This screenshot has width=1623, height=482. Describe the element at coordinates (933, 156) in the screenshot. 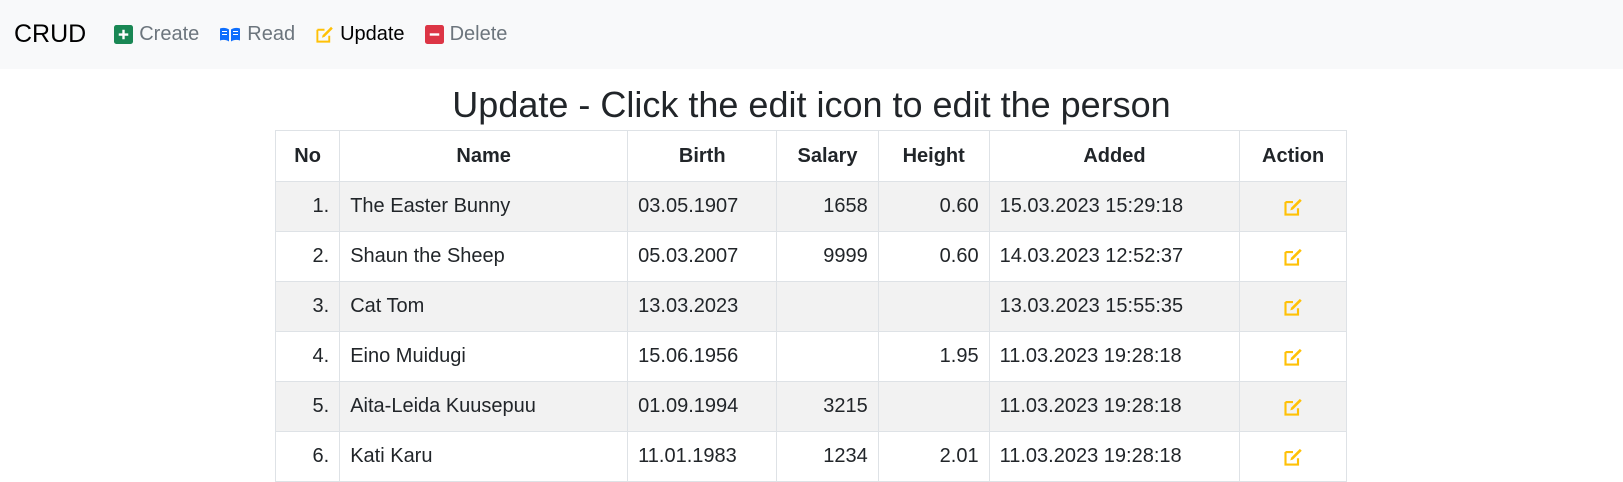

I see `column-header-height: Height` at that location.